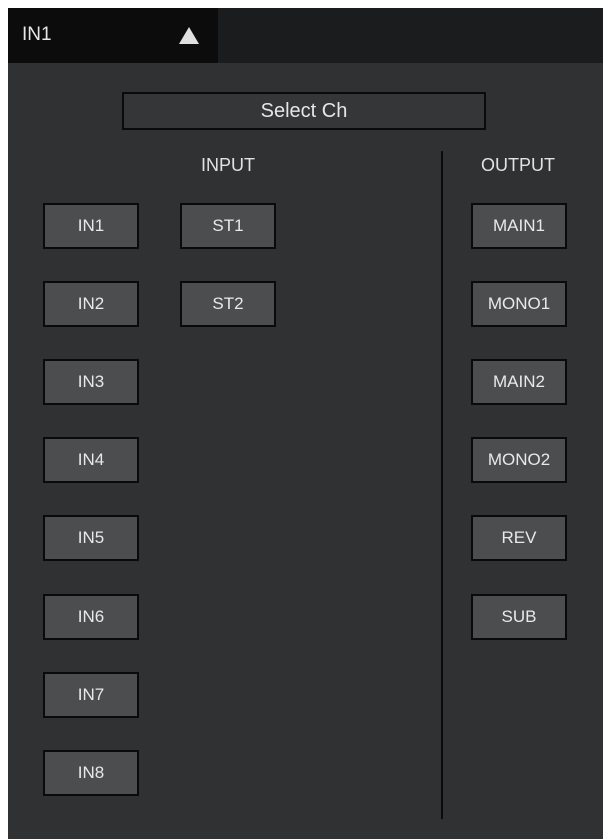 This screenshot has height=839, width=603. What do you see at coordinates (519, 617) in the screenshot?
I see `channel-button-sub: SUB` at bounding box center [519, 617].